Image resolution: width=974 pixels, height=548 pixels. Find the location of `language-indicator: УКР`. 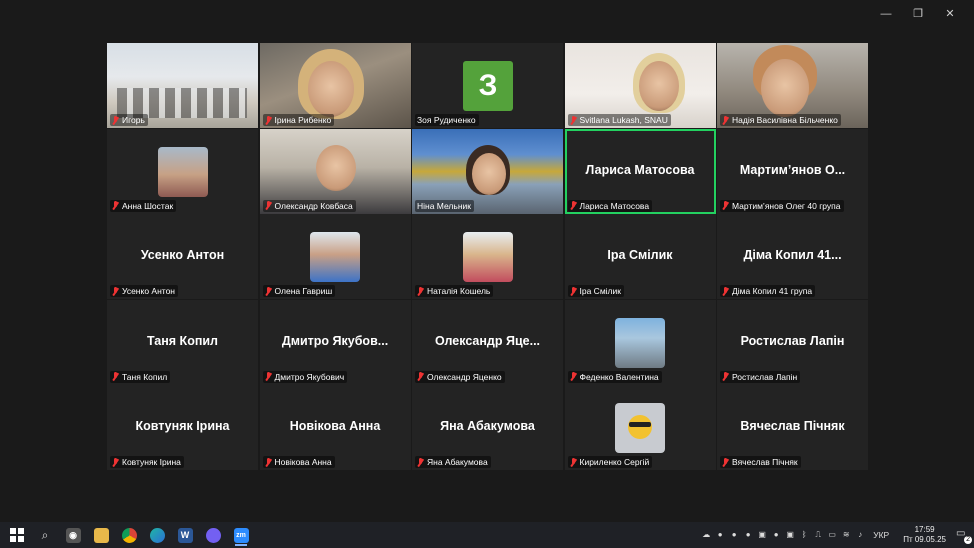

language-indicator: УКР is located at coordinates (881, 535).